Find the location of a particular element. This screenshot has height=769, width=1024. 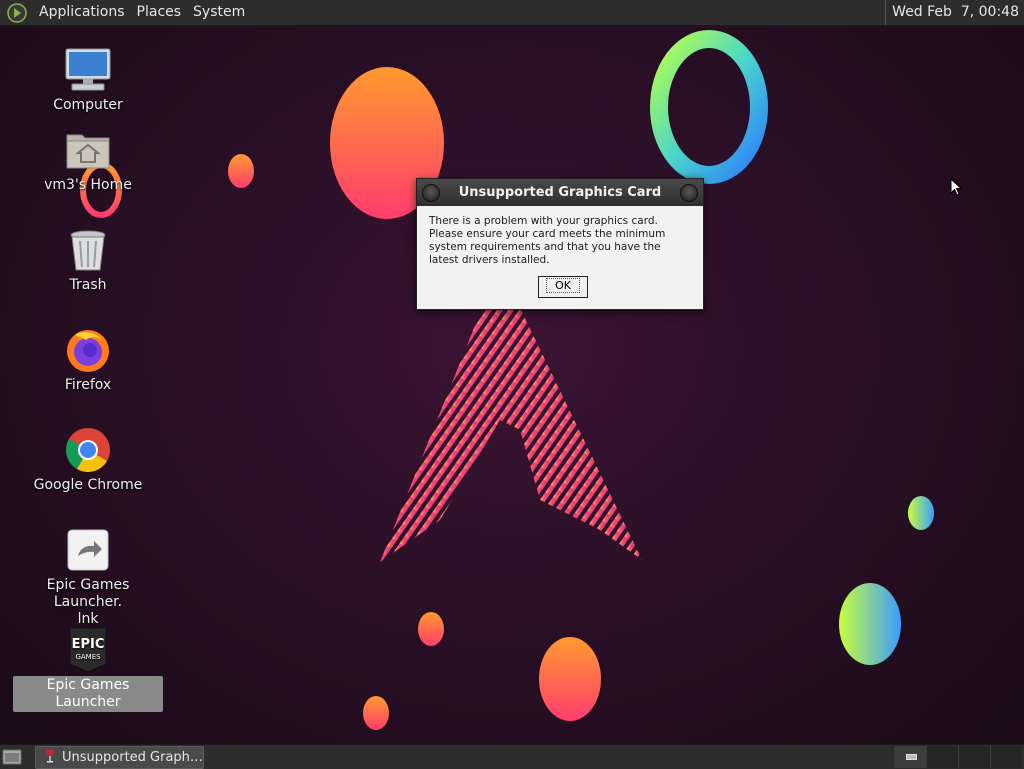

wine-glass-icon is located at coordinates (50, 756).